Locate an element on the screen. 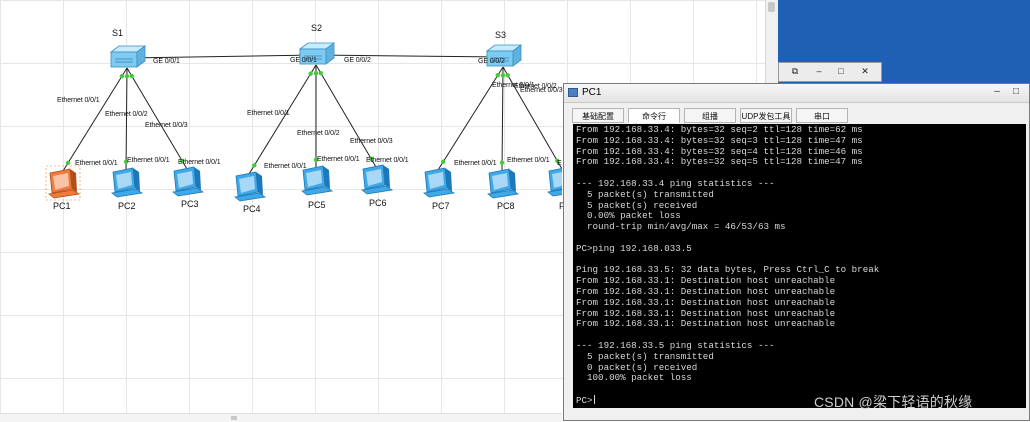 The width and height of the screenshot is (1030, 422). background-window-titlebar: ⧉ – □ ✕ is located at coordinates (830, 72).